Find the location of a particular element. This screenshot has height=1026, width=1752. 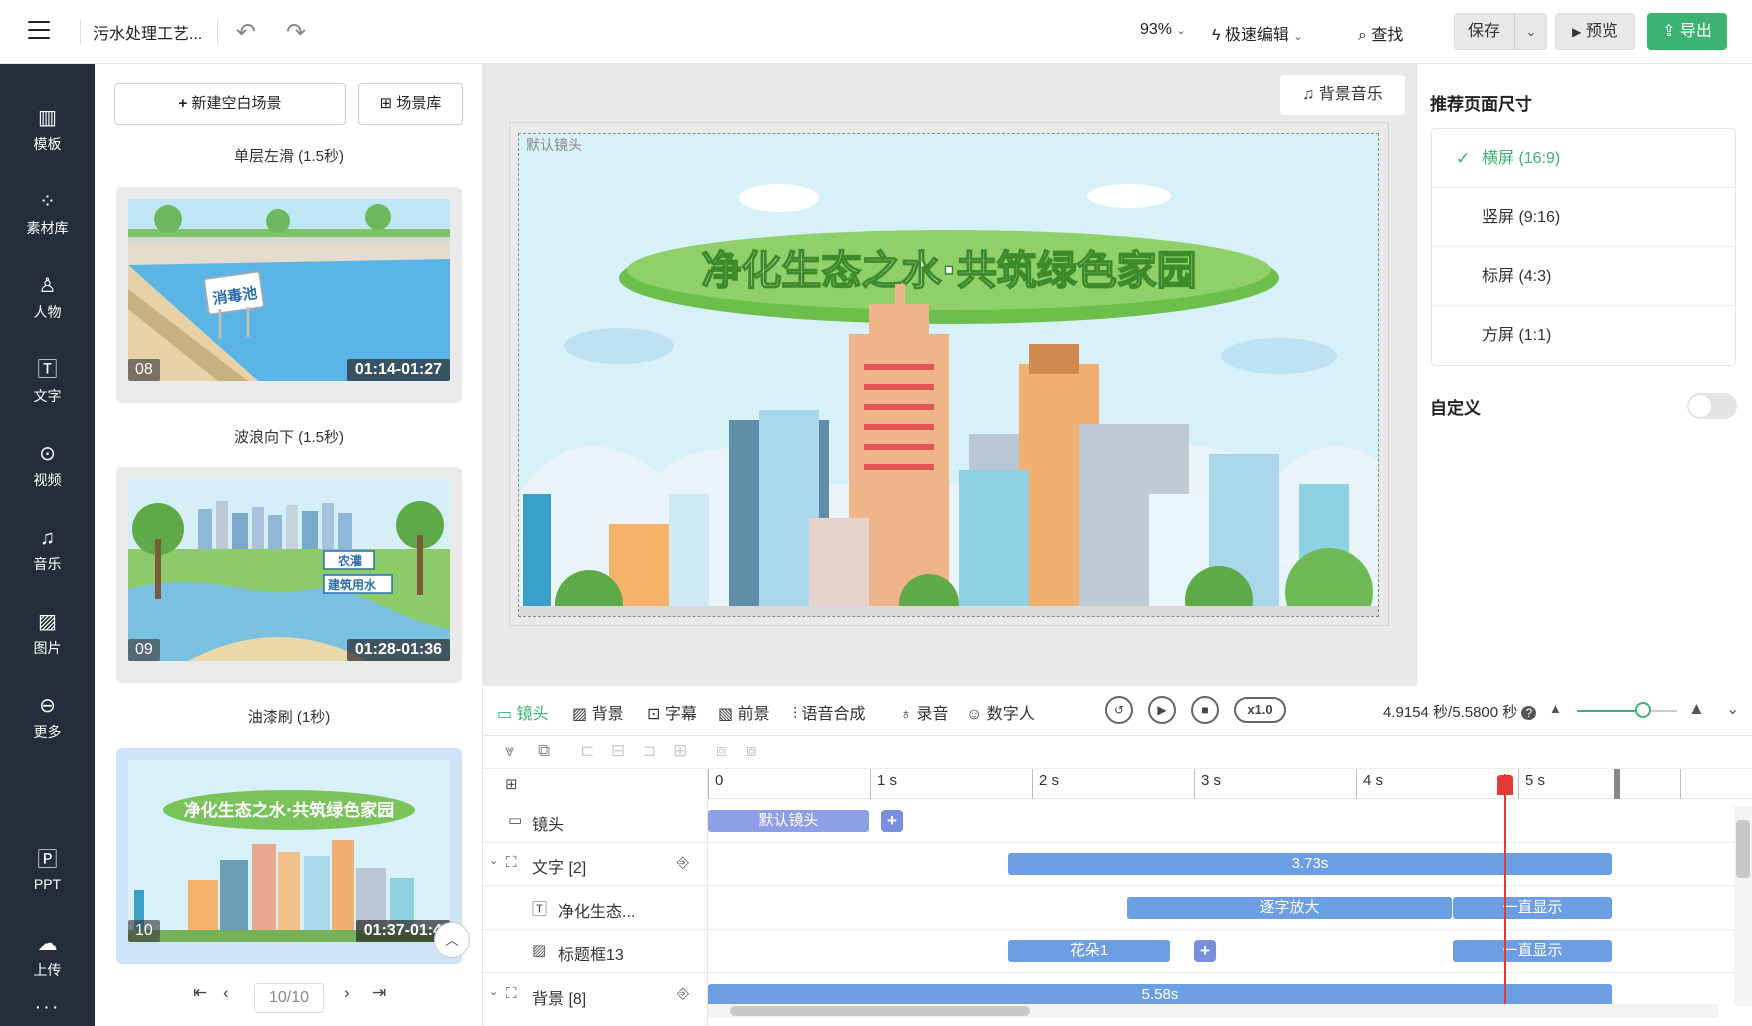

more-dots-icon: ··· is located at coordinates (47, 1007).